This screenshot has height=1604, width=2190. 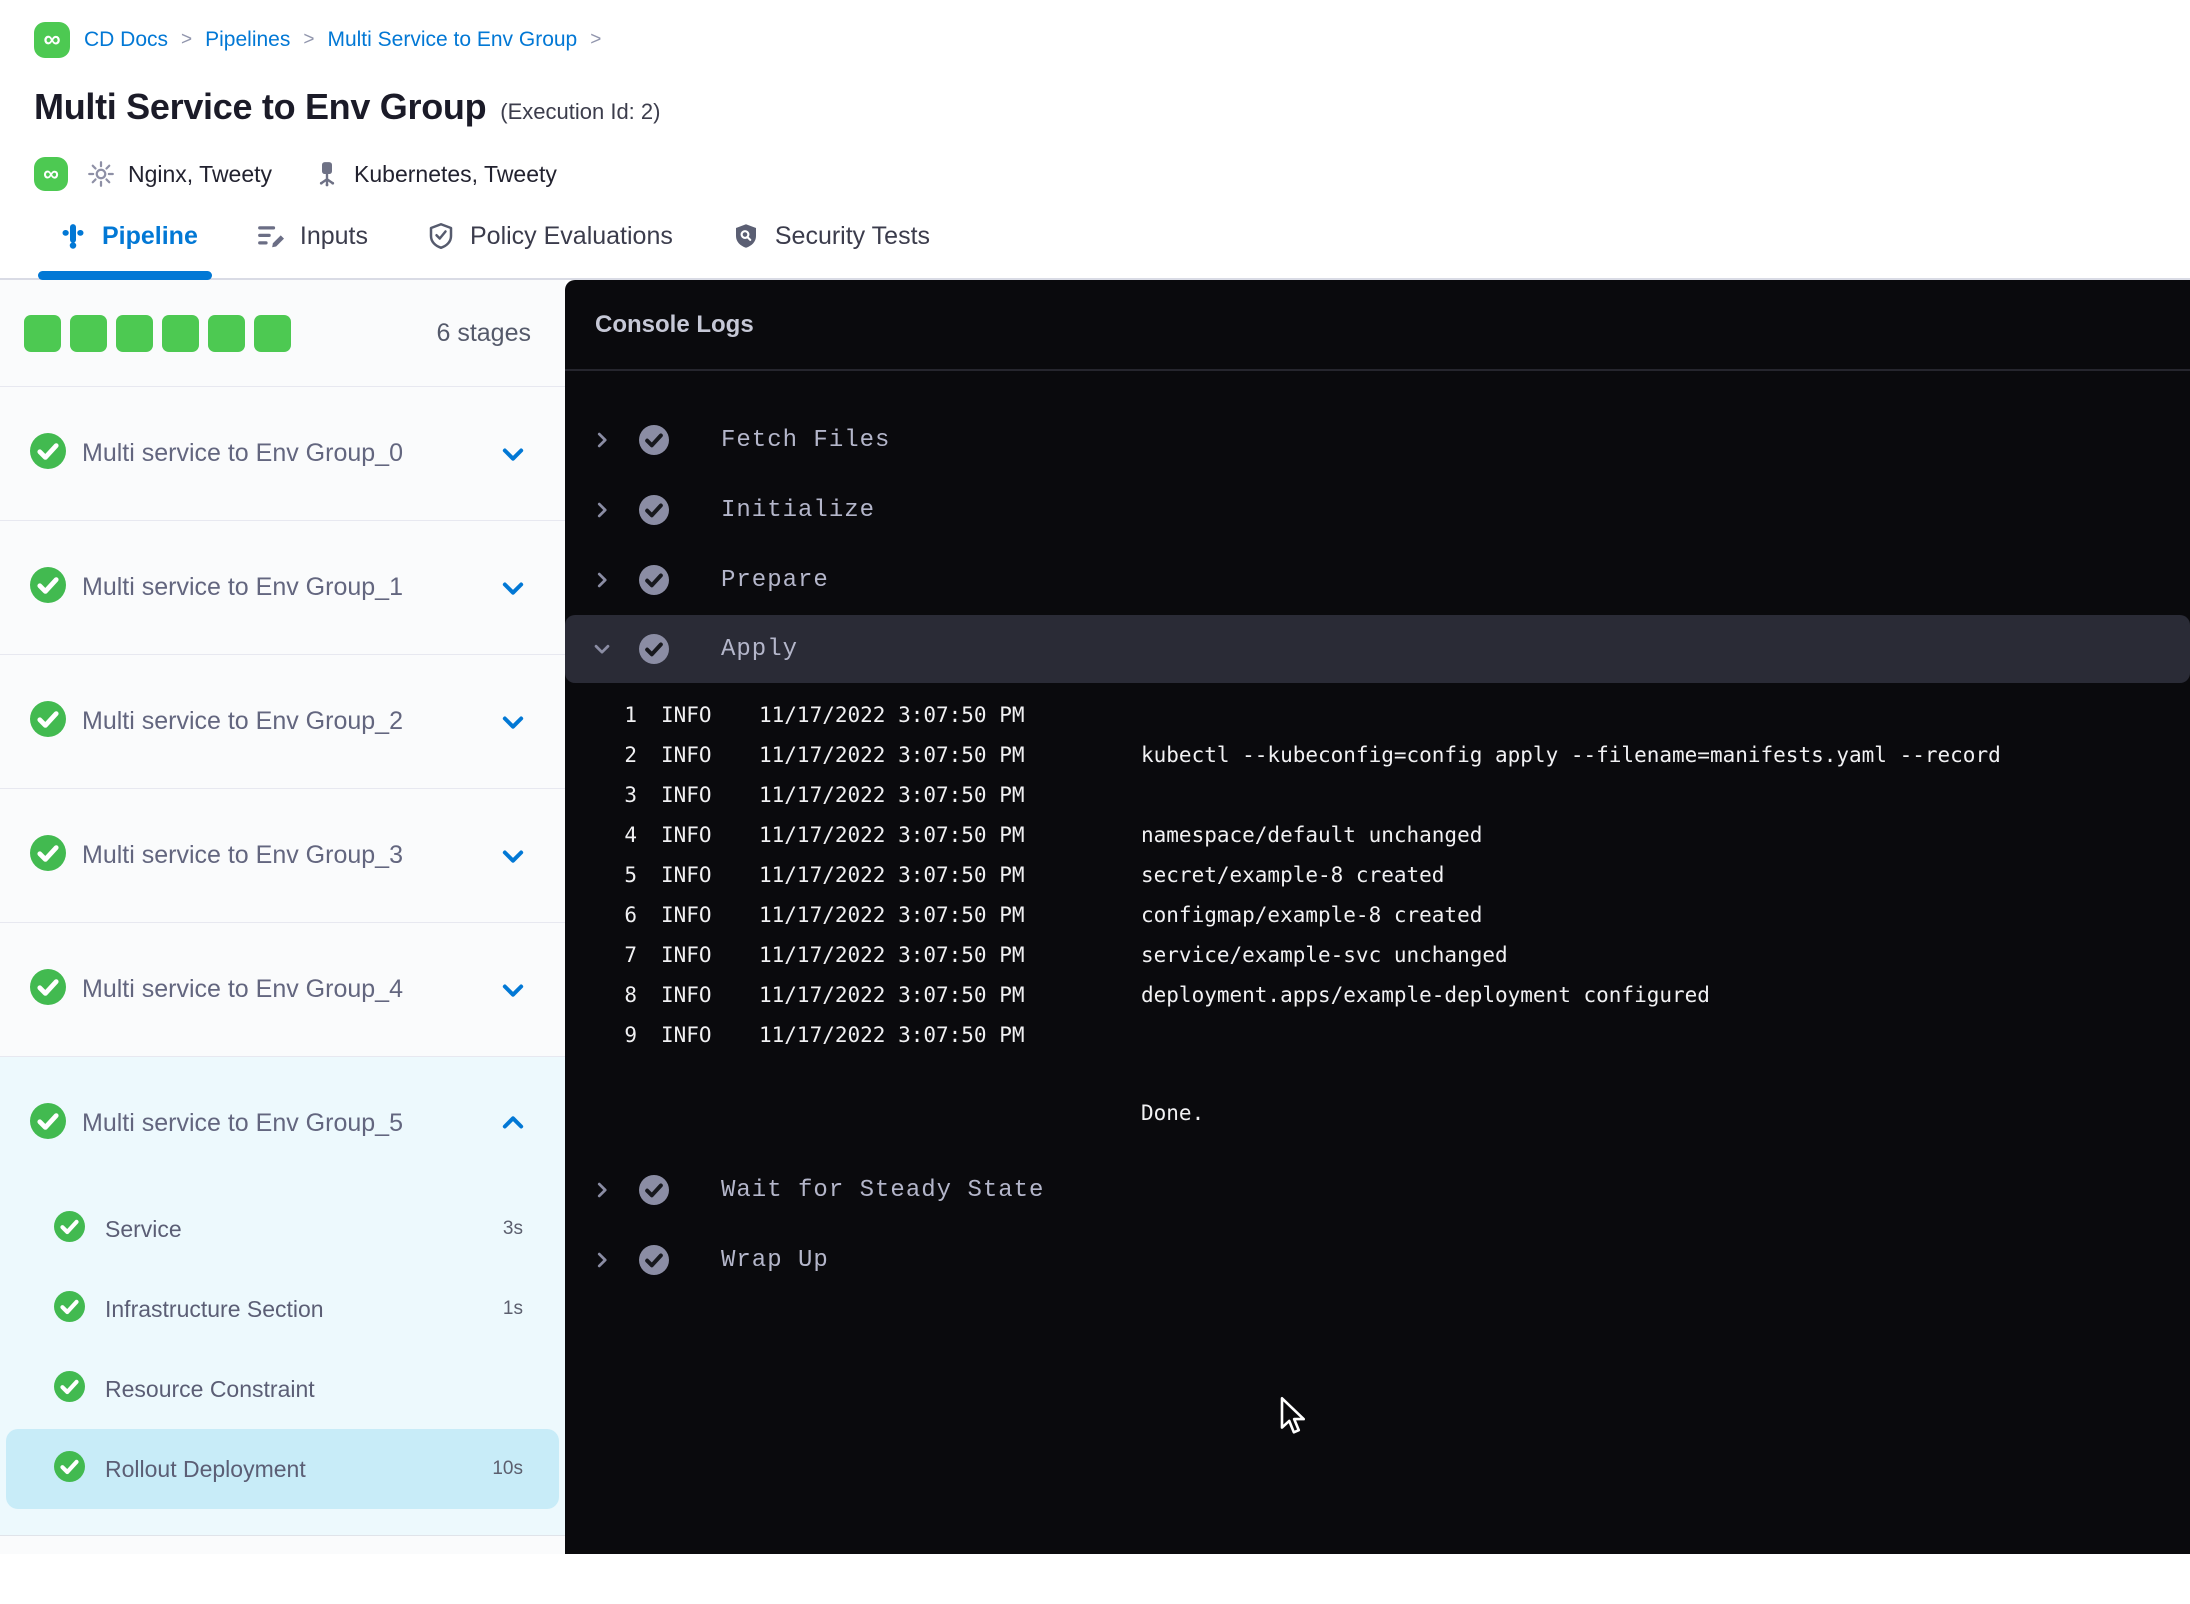 What do you see at coordinates (452, 40) in the screenshot?
I see `breadcrumb-link: Multi Service to Env Group` at bounding box center [452, 40].